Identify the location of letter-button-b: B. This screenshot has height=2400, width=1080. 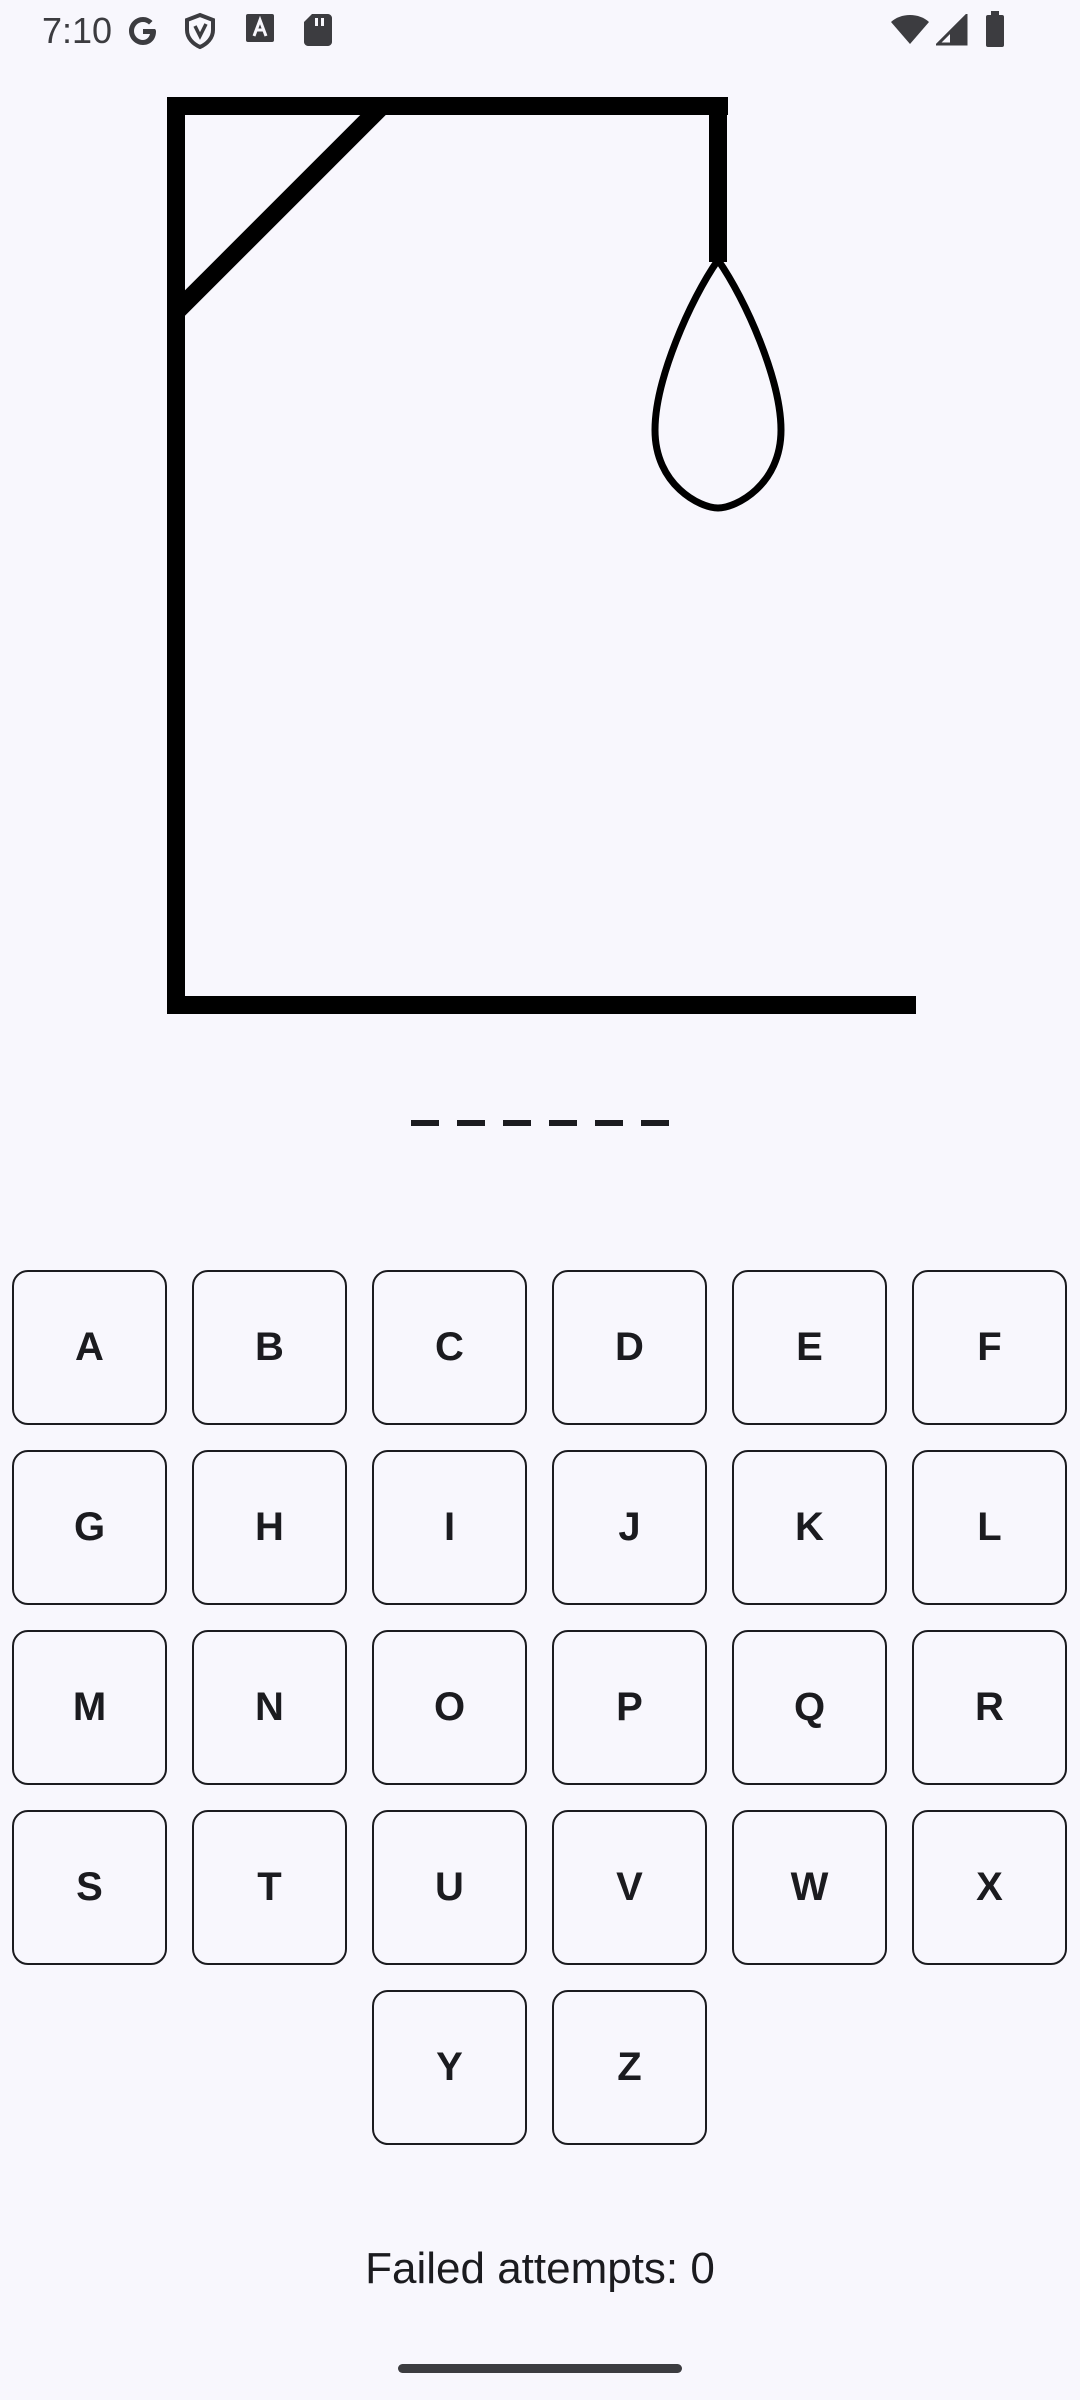
(269, 1347).